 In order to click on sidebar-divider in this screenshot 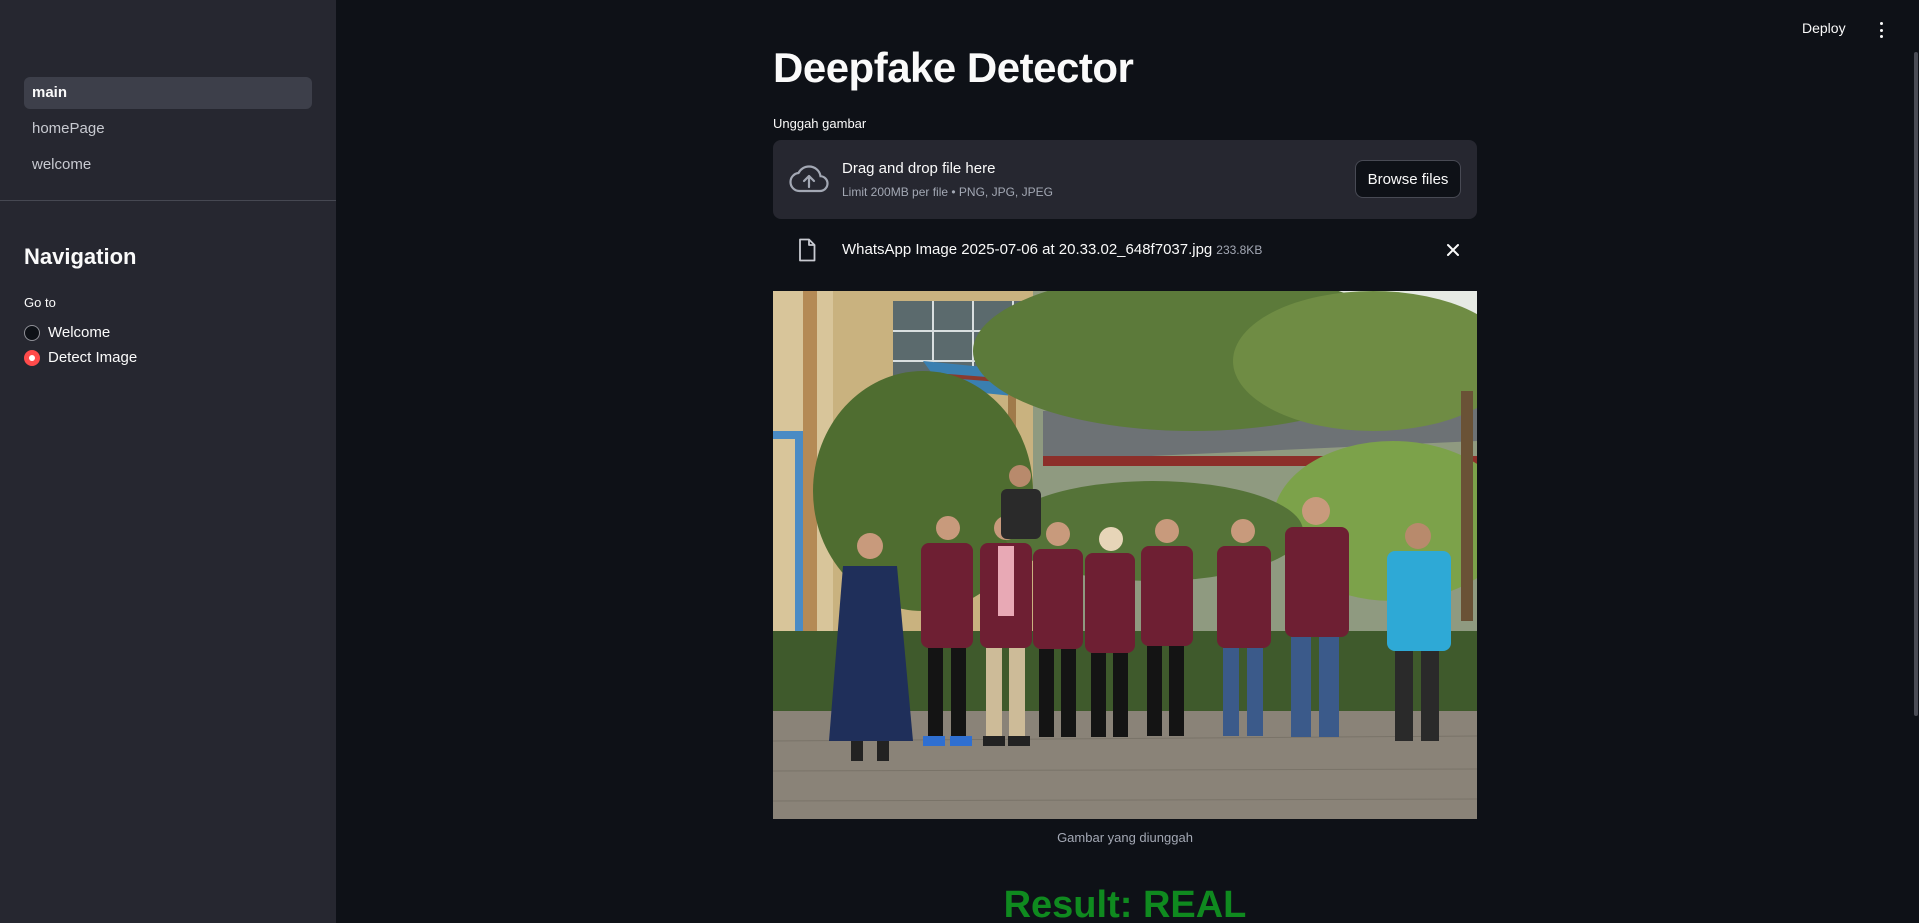, I will do `click(168, 200)`.